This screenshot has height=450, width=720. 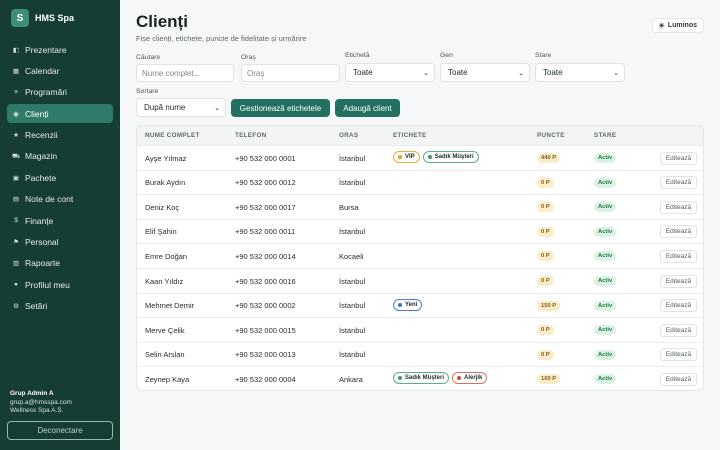 What do you see at coordinates (187, 73) in the screenshot?
I see `search-input` at bounding box center [187, 73].